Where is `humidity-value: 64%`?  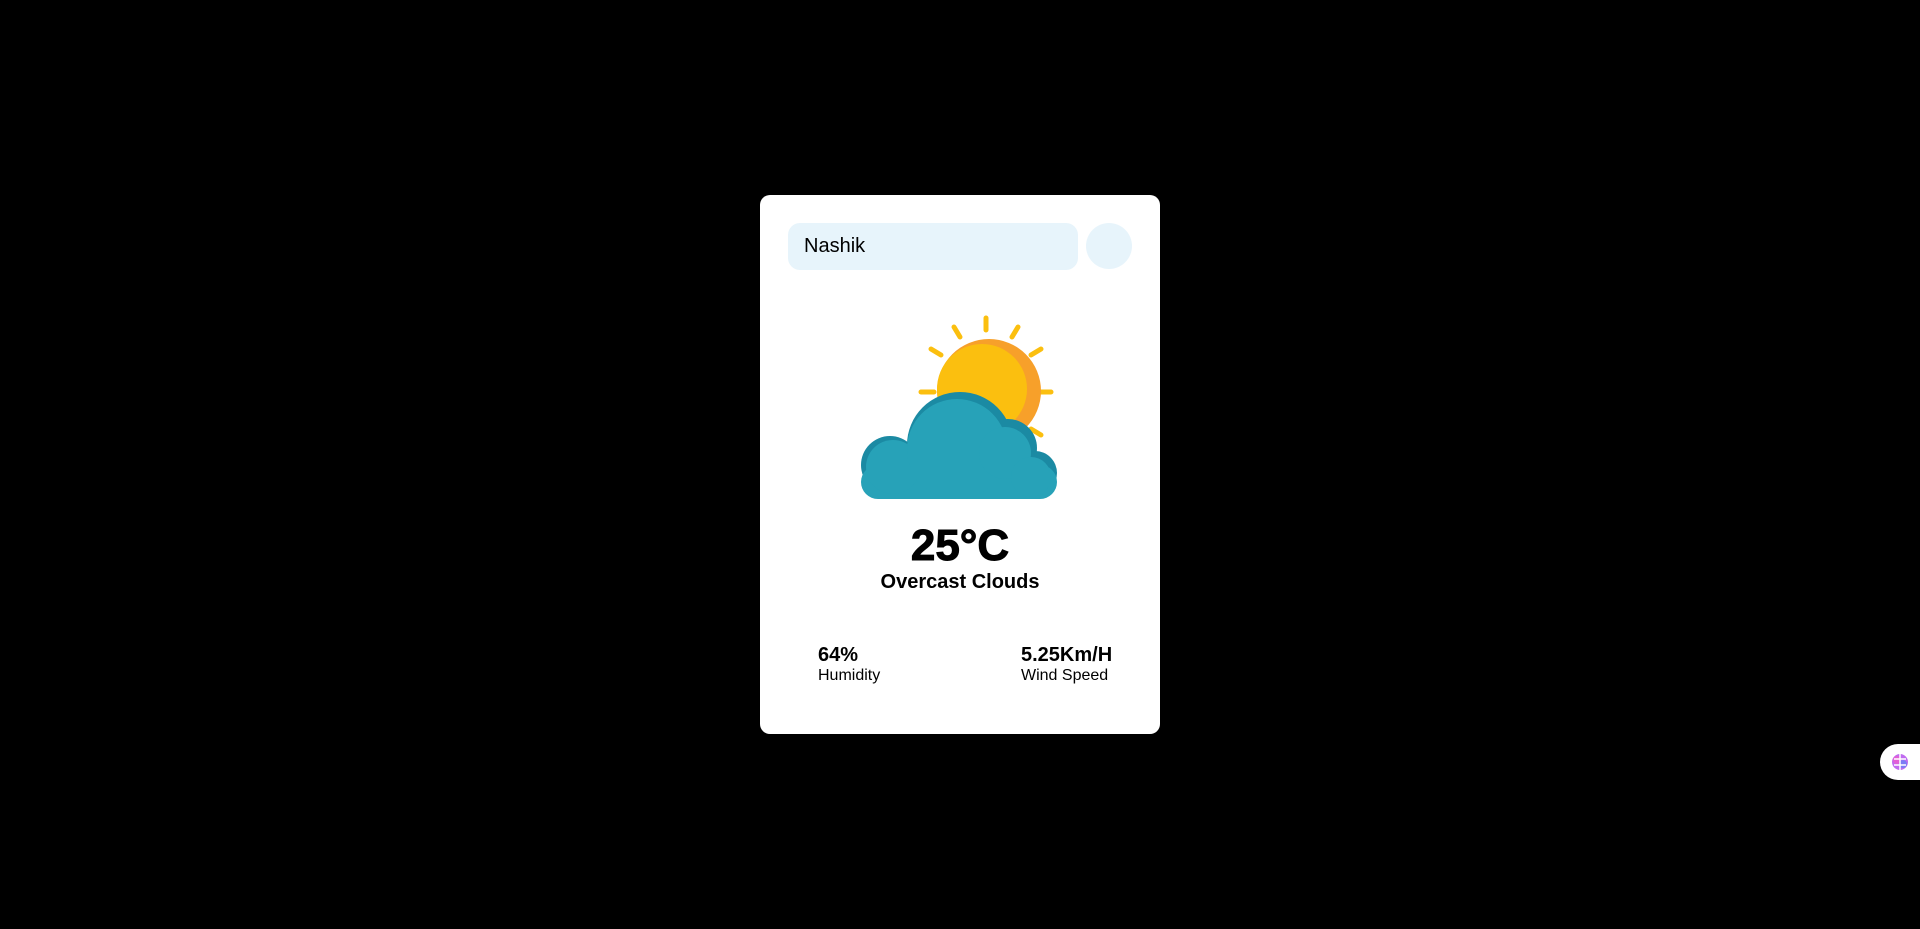
humidity-value: 64% is located at coordinates (838, 655).